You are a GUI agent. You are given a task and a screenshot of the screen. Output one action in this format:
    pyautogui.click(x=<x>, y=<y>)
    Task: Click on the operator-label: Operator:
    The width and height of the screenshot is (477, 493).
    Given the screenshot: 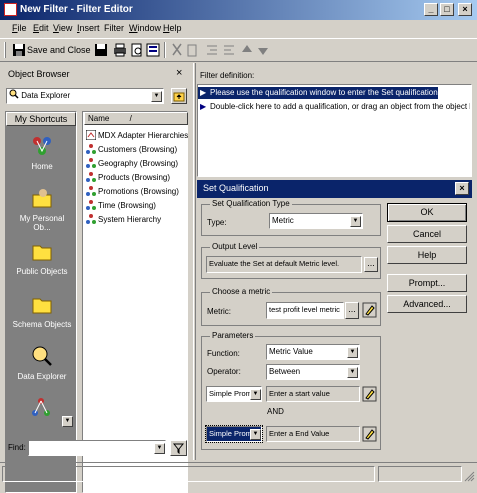 What is the action you would take?
    pyautogui.click(x=224, y=371)
    